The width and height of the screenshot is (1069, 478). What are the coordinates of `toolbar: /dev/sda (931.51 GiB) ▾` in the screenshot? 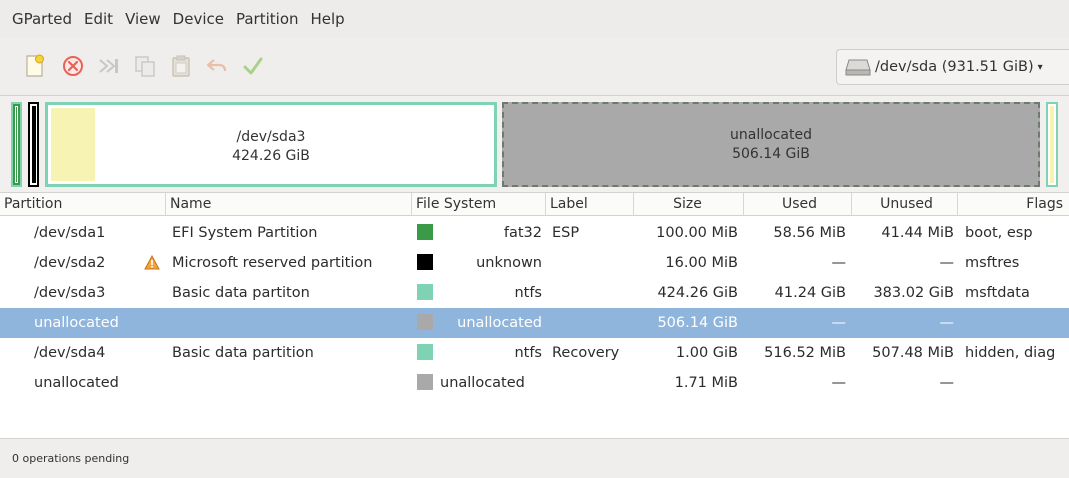 It's located at (534, 67).